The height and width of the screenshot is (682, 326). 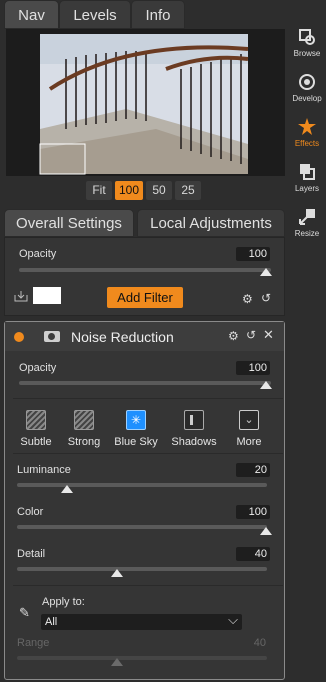 What do you see at coordinates (253, 470) in the screenshot?
I see `luminance-value: 20` at bounding box center [253, 470].